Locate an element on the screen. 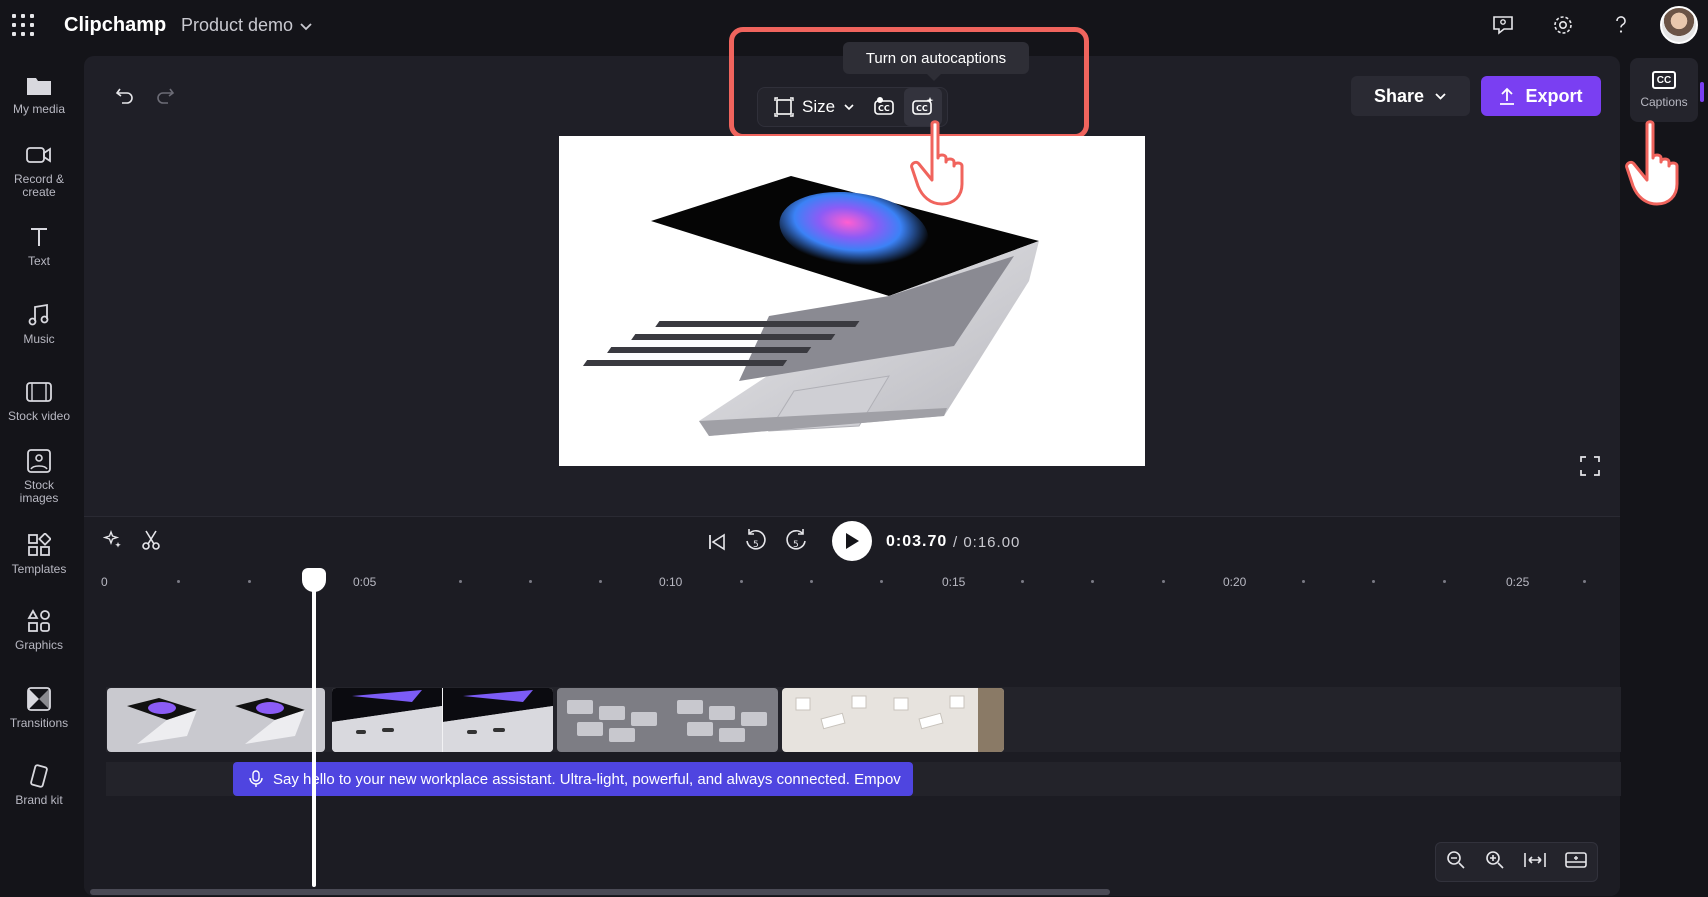 This screenshot has width=1708, height=897. rewind-seconds: 5 is located at coordinates (756, 545).